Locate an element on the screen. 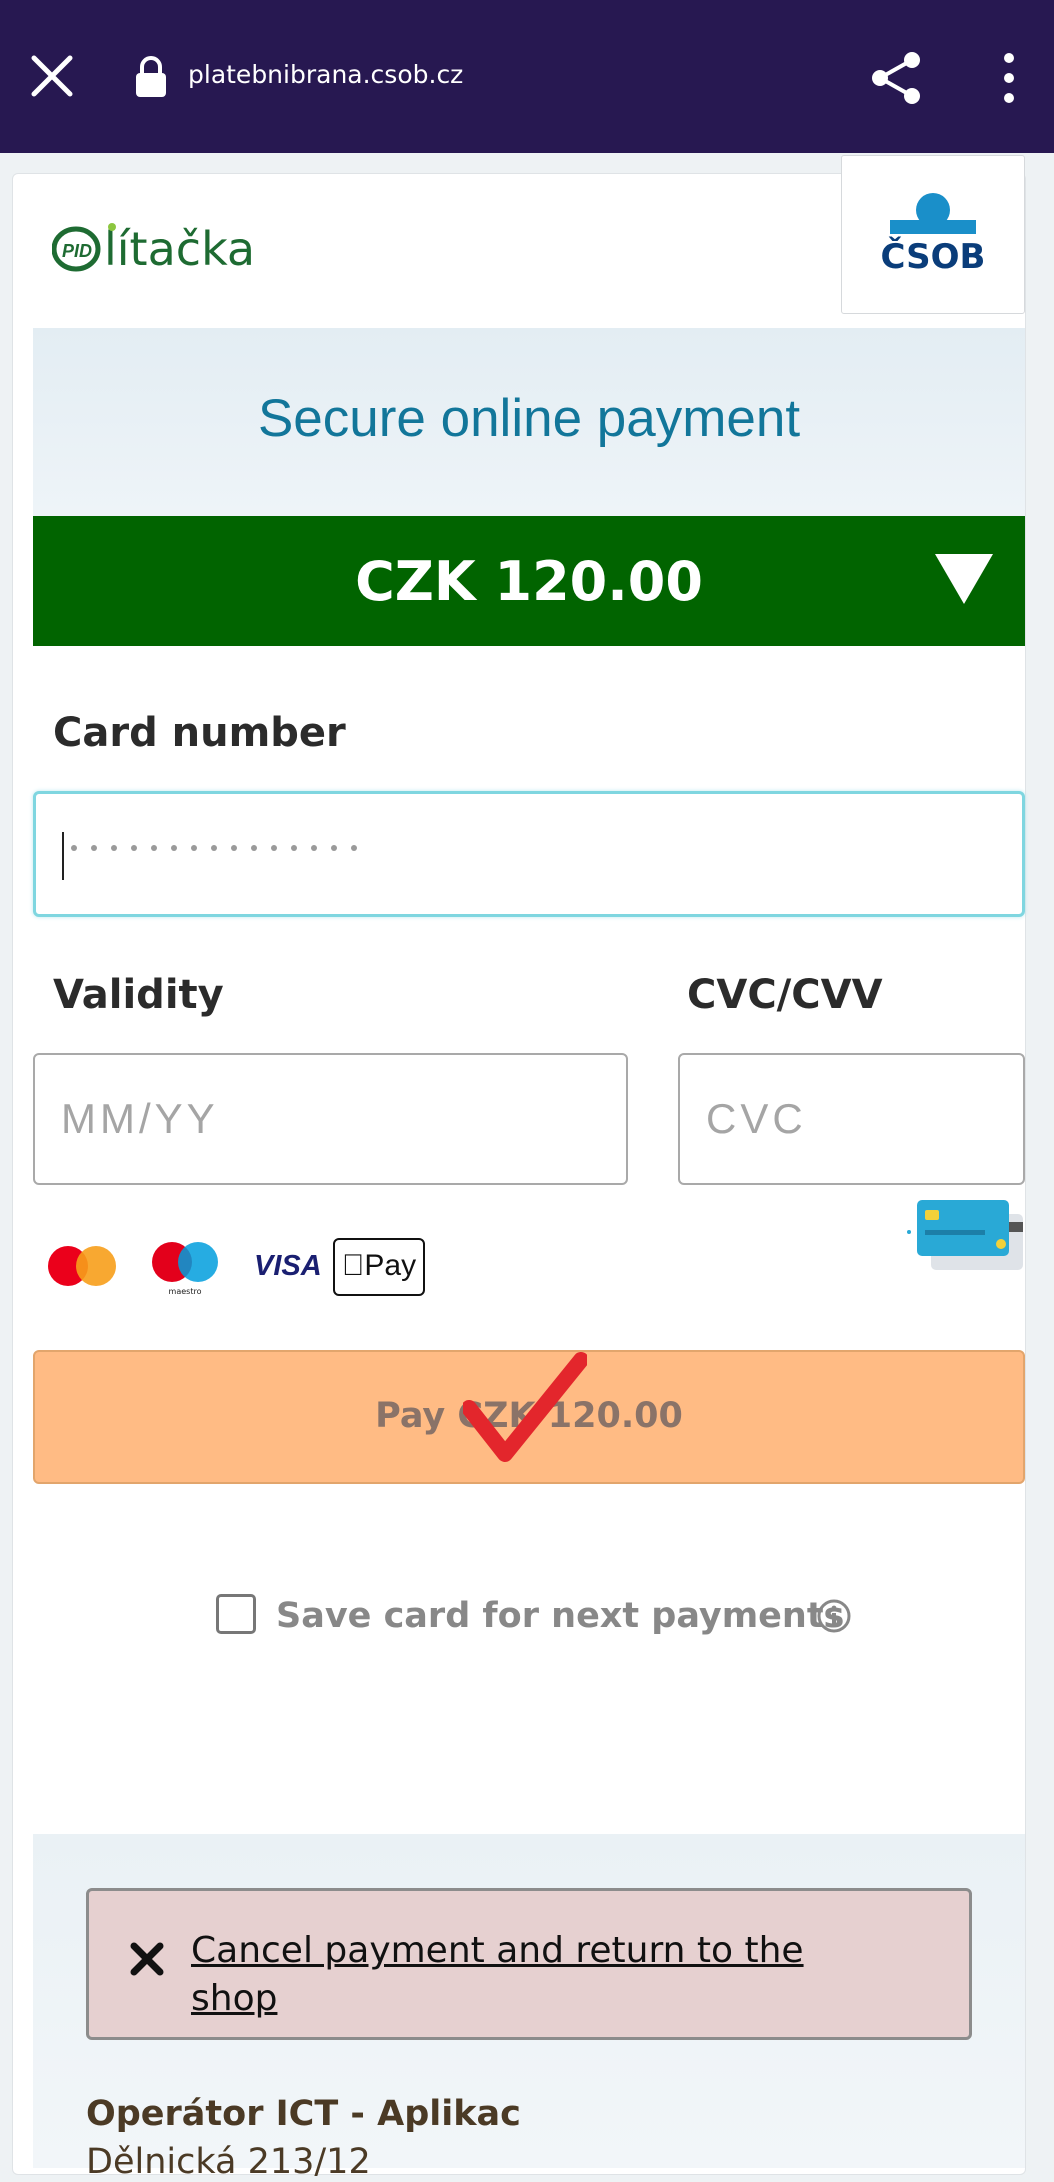 The image size is (1054, 2182). litacka-logo: PID lítačka is located at coordinates (153, 249).